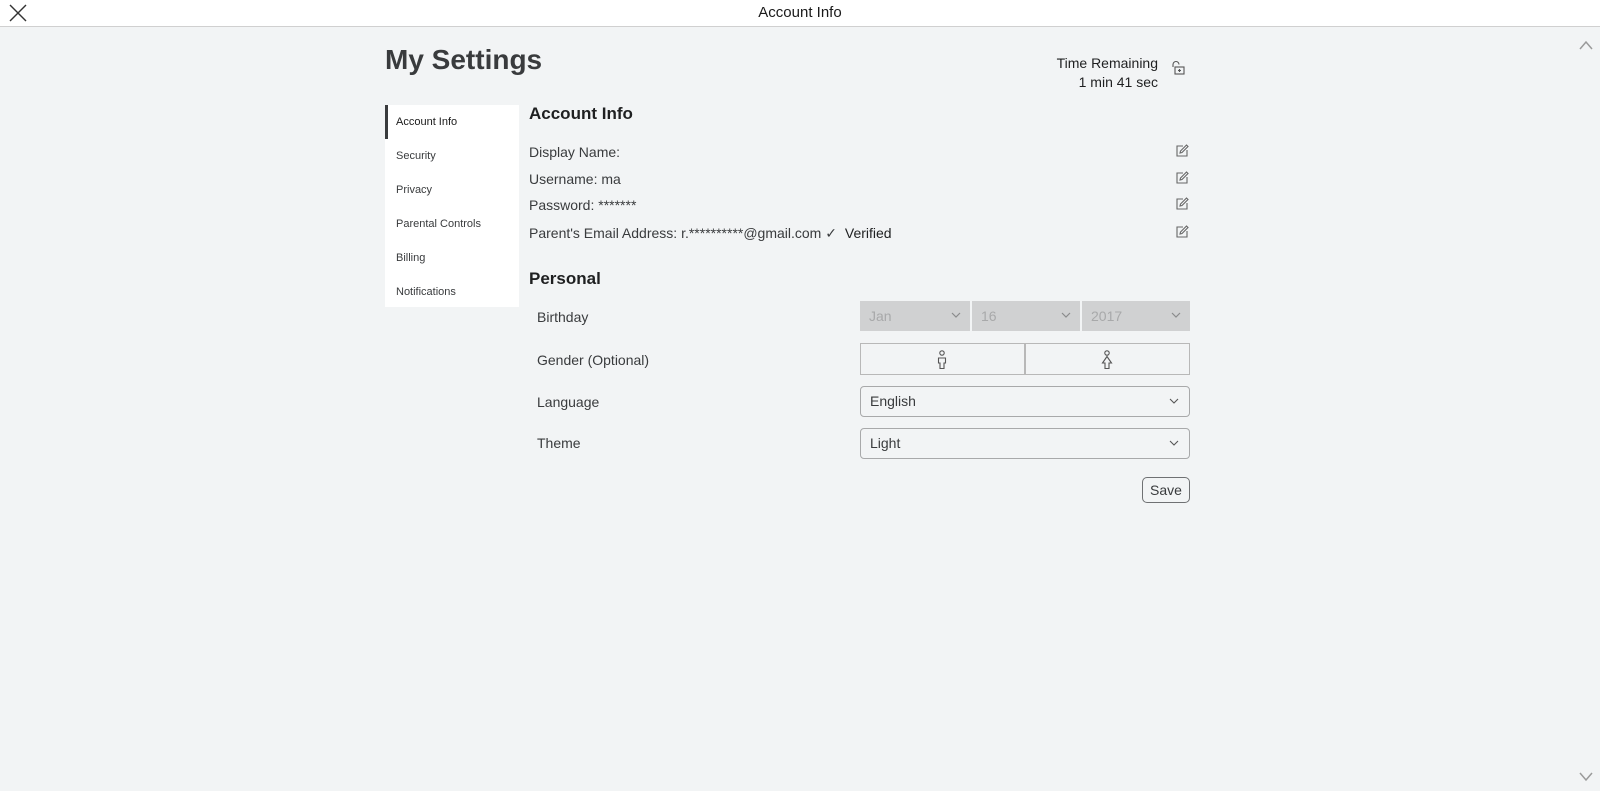 Image resolution: width=1600 pixels, height=791 pixels. What do you see at coordinates (1079, 73) in the screenshot?
I see `time-remaining: Time Remaining 1 min 41 sec` at bounding box center [1079, 73].